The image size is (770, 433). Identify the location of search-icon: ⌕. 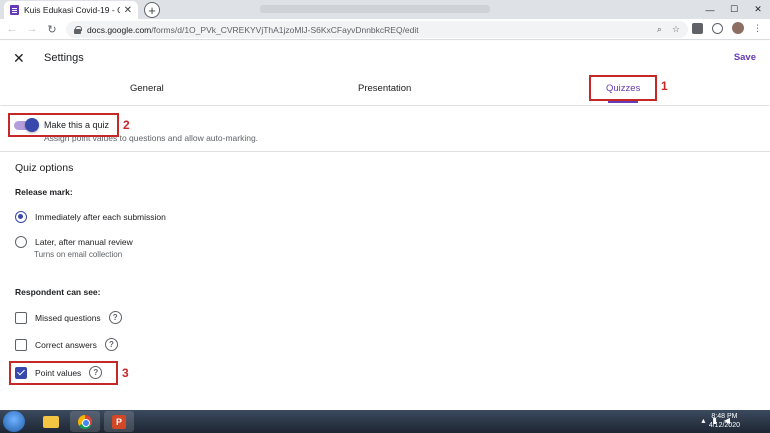
(659, 29).